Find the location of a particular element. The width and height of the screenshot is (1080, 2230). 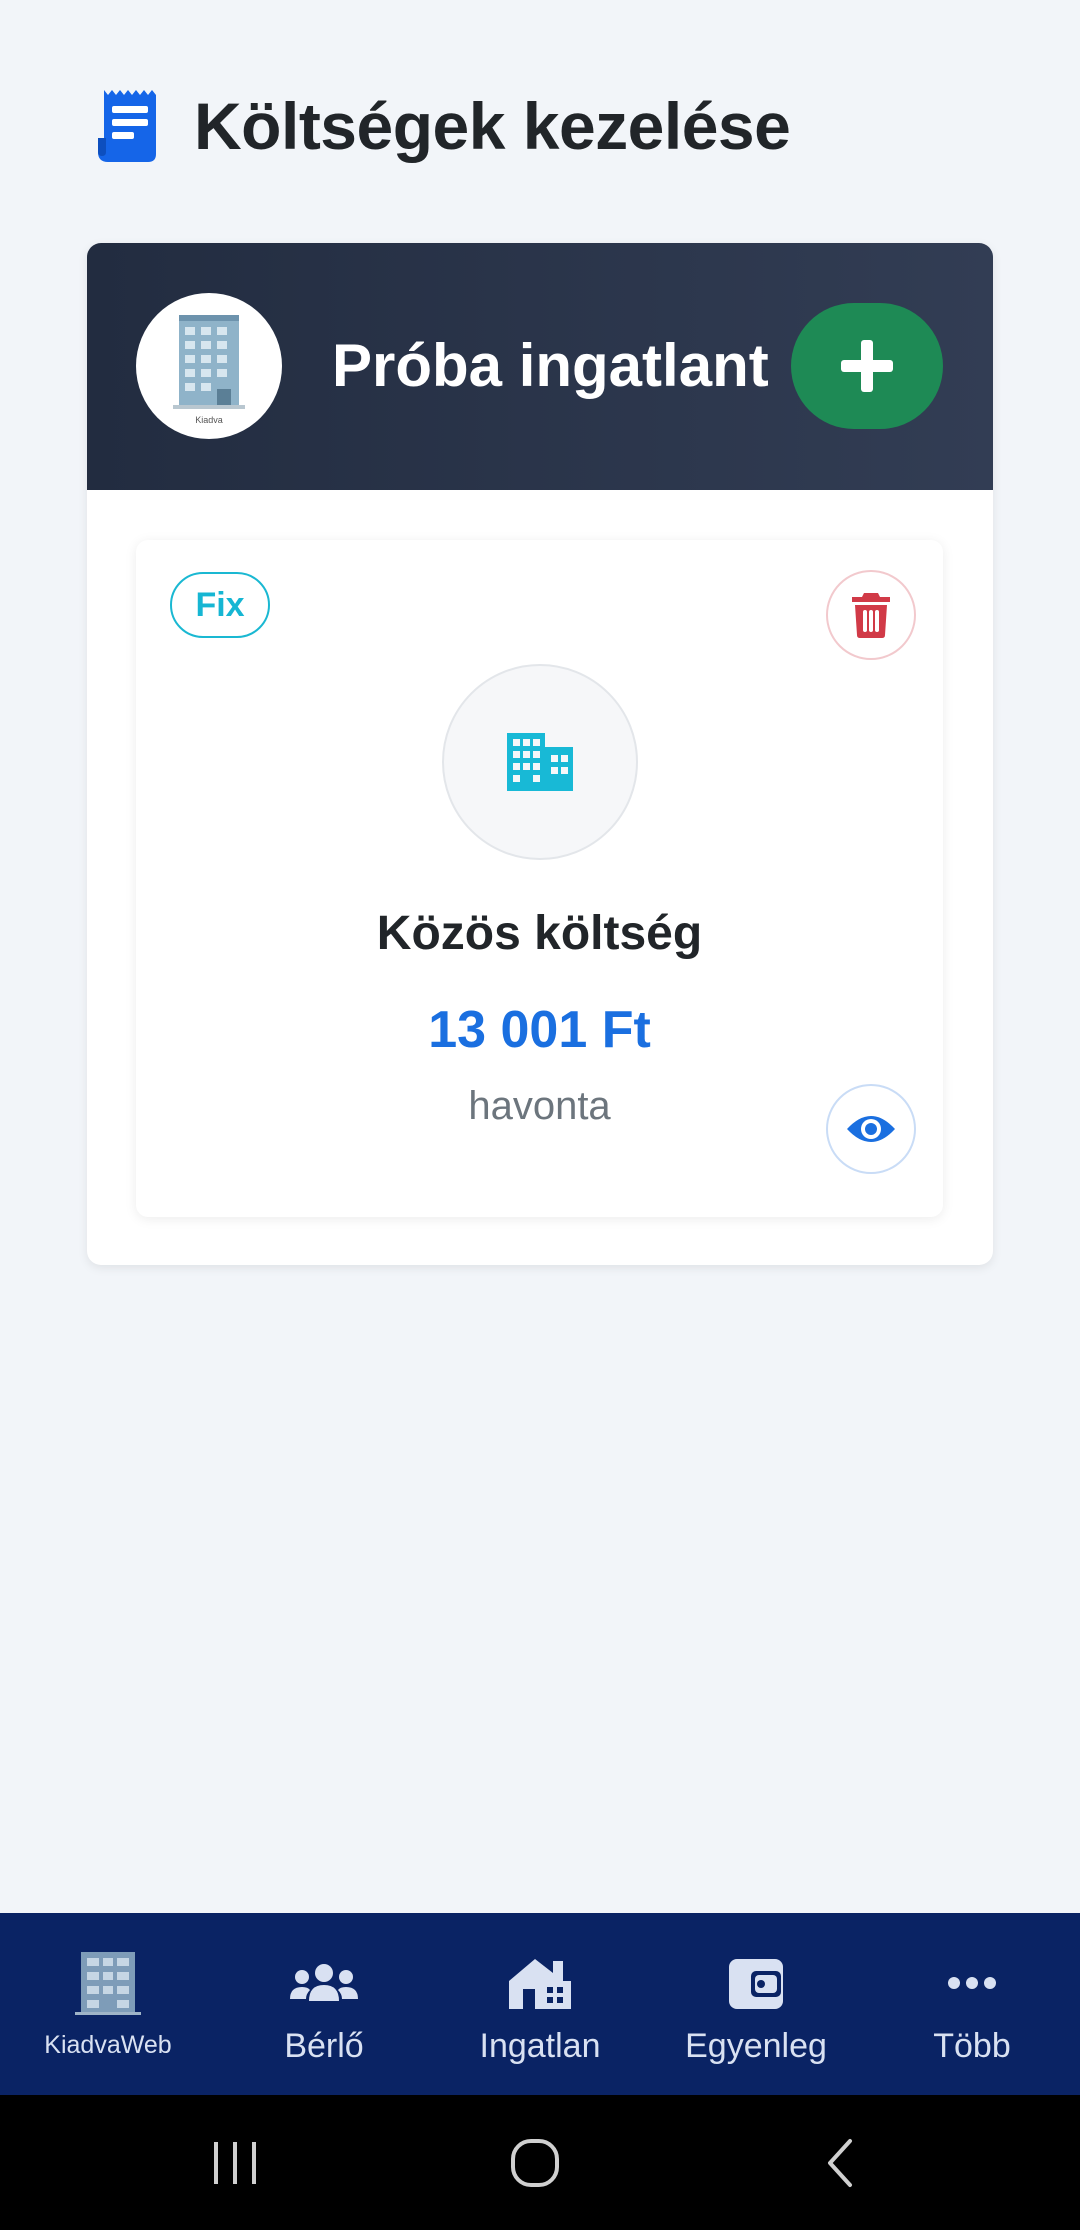

nav-item-tobb: Több is located at coordinates (972, 2004).